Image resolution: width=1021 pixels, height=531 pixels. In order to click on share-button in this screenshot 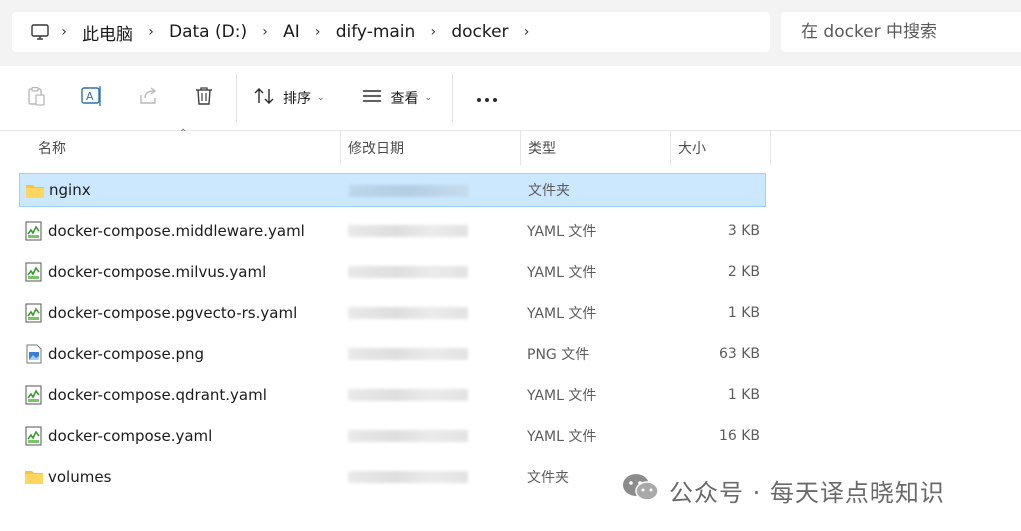, I will do `click(148, 98)`.